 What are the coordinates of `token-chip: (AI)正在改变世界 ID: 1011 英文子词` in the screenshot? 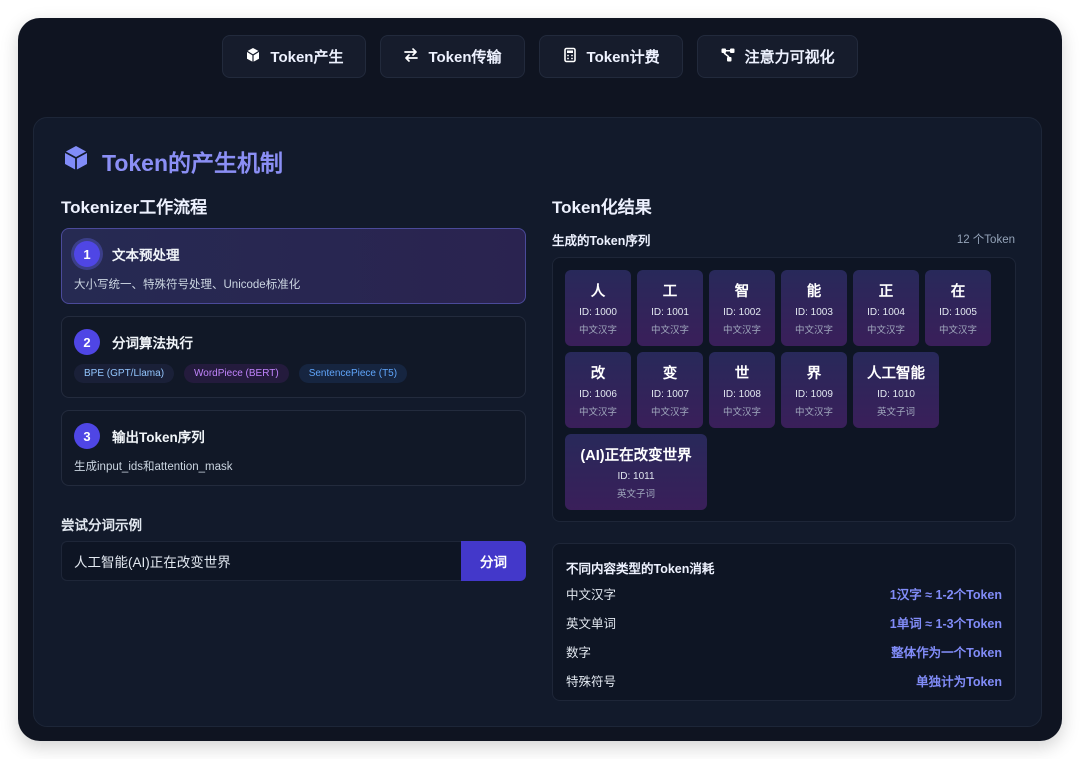 It's located at (636, 472).